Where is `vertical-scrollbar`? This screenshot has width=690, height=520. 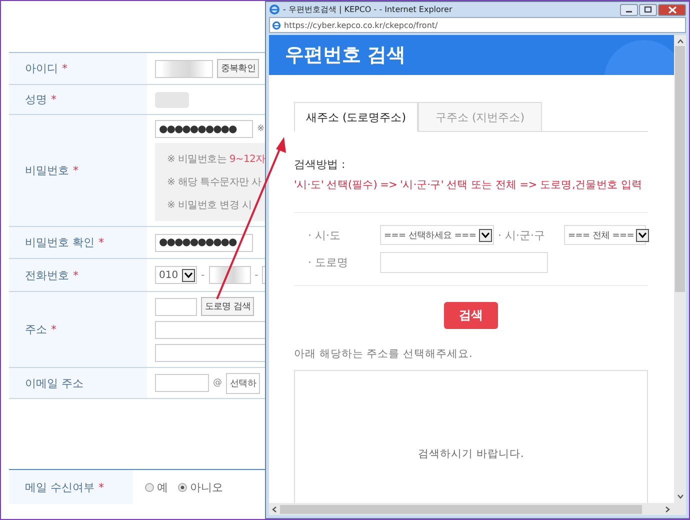 vertical-scrollbar is located at coordinates (680, 269).